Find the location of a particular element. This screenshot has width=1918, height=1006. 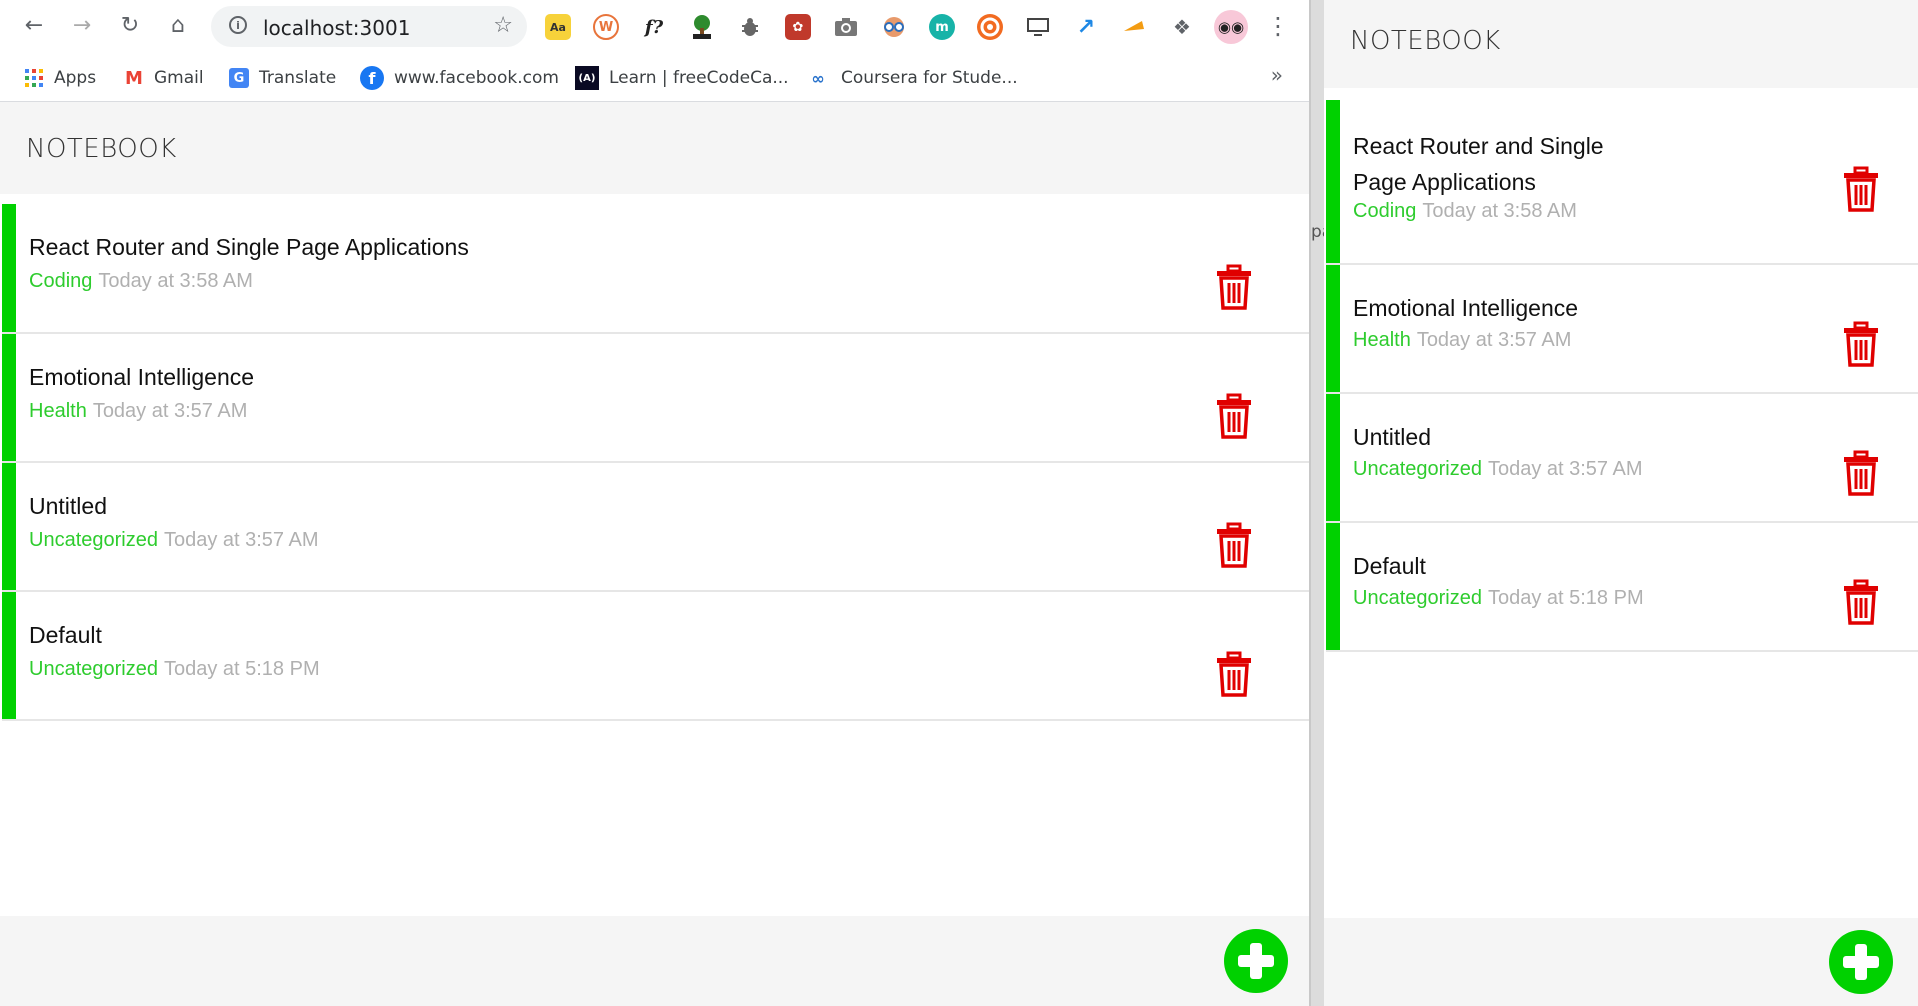

bookmark-facebook: f www.facebook.com is located at coordinates (459, 78).